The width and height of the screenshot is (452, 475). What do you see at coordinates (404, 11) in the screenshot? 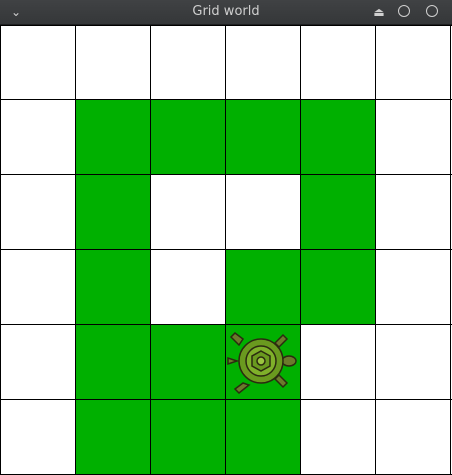
I see `minimize-button` at bounding box center [404, 11].